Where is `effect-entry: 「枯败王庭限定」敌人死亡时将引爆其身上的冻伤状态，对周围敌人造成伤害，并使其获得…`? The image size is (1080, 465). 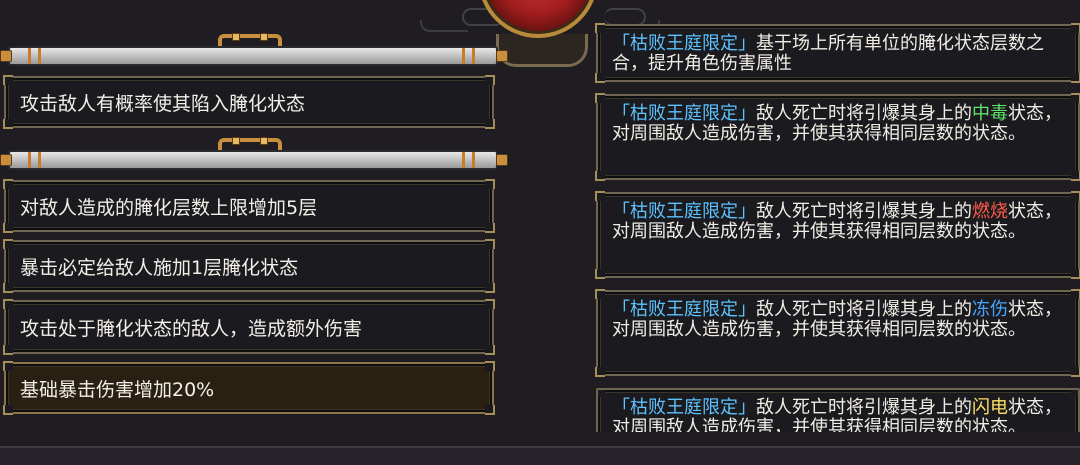 effect-entry: 「枯败王庭限定」敌人死亡时将引爆其身上的冻伤状态，对周围敌人造成伤害，并使其获得… is located at coordinates (837, 333).